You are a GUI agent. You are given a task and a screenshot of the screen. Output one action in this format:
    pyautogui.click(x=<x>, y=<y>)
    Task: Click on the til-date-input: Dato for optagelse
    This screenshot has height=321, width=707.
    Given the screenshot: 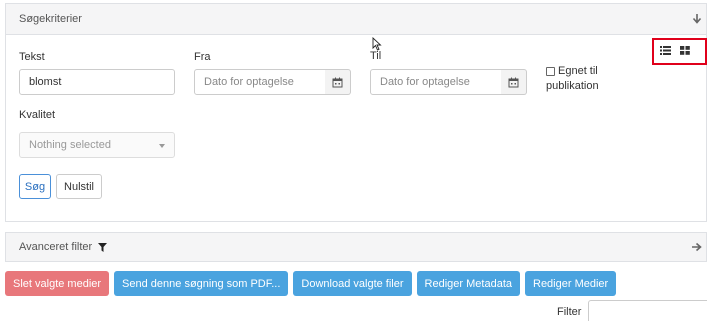 What is the action you would take?
    pyautogui.click(x=436, y=82)
    